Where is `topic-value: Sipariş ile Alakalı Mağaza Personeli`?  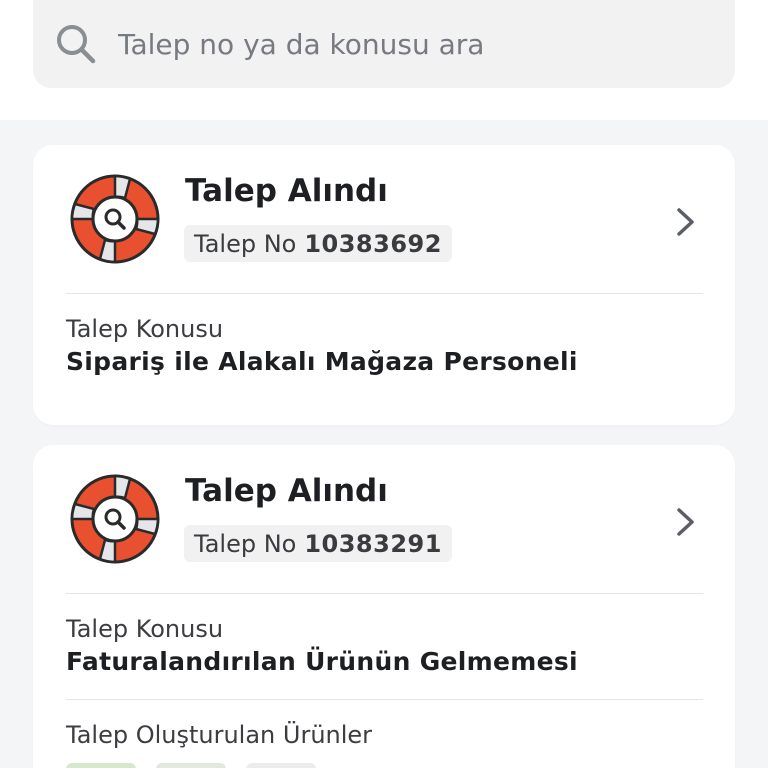 topic-value: Sipariş ile Alakalı Mağaza Personeli is located at coordinates (322, 361).